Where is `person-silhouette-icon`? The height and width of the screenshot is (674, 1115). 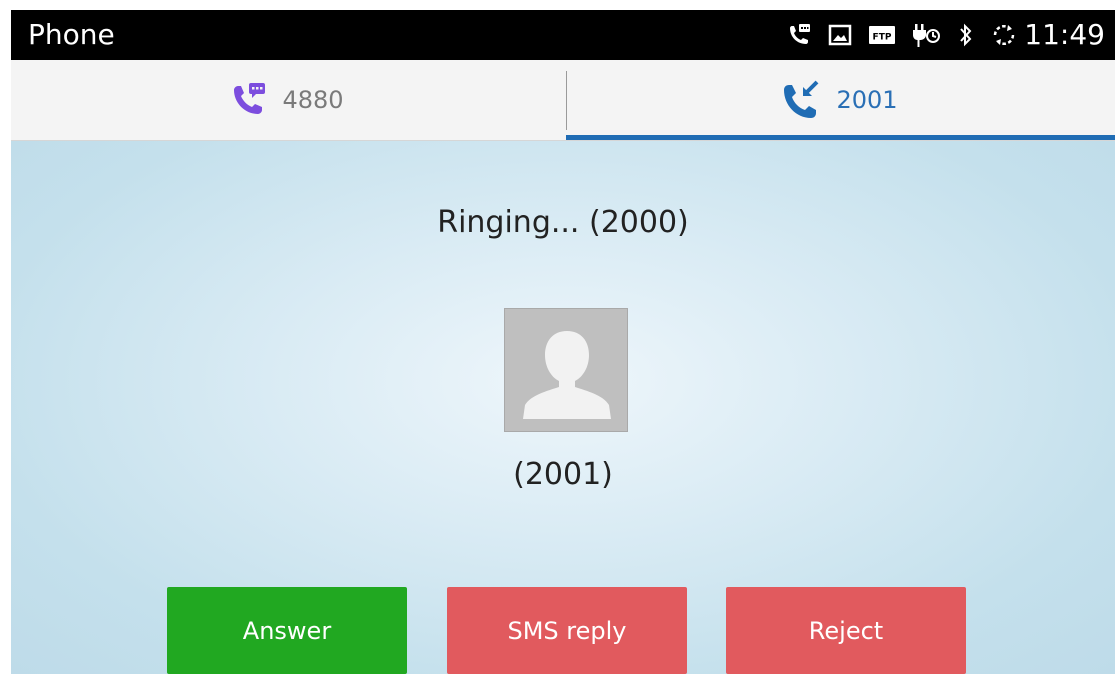 person-silhouette-icon is located at coordinates (567, 375).